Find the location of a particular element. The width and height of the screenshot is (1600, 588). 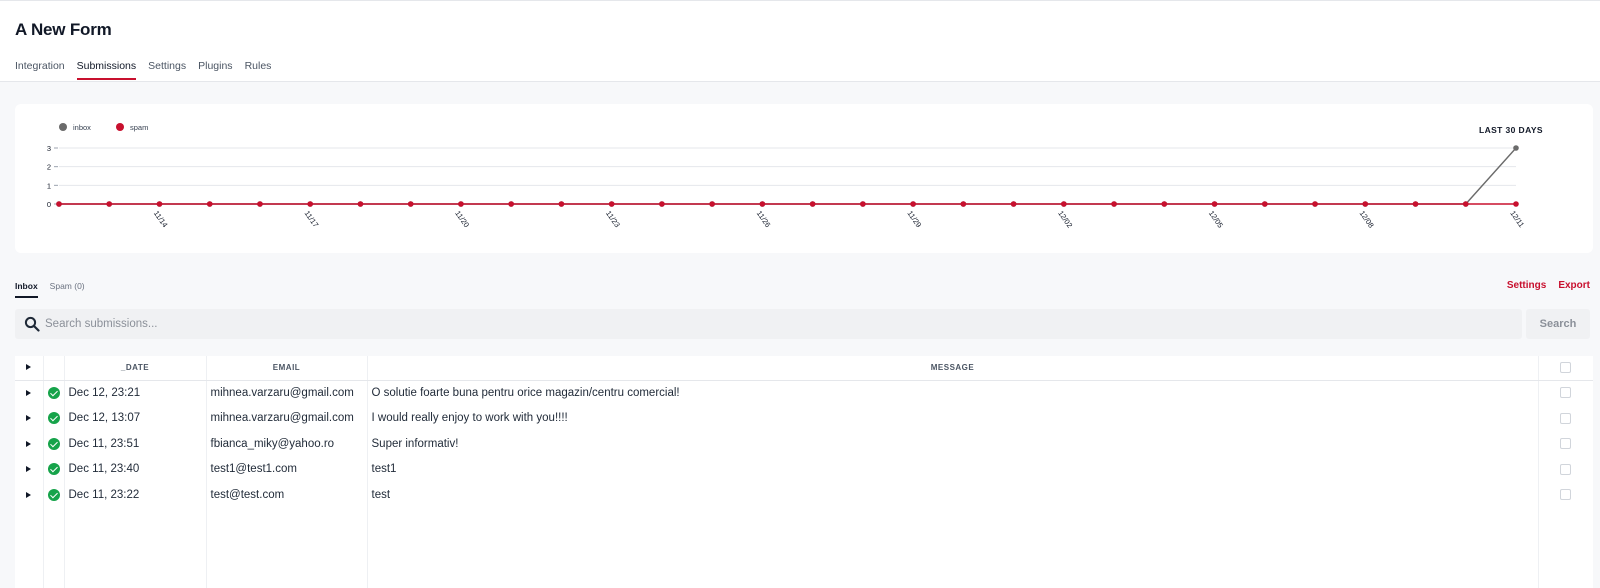

legend-marker-inbox is located at coordinates (63, 127).